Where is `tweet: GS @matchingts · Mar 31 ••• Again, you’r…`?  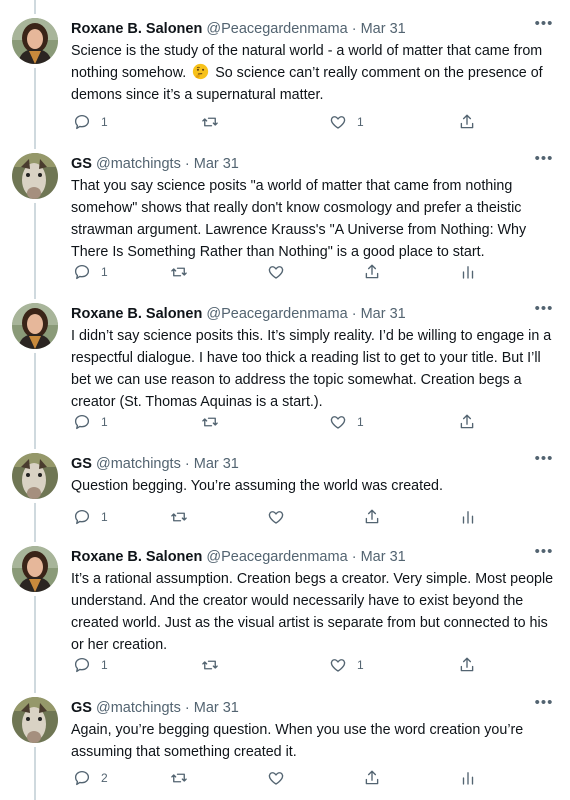
tweet: GS @matchingts · Mar 31 ••• Again, you’r… is located at coordinates (285, 747).